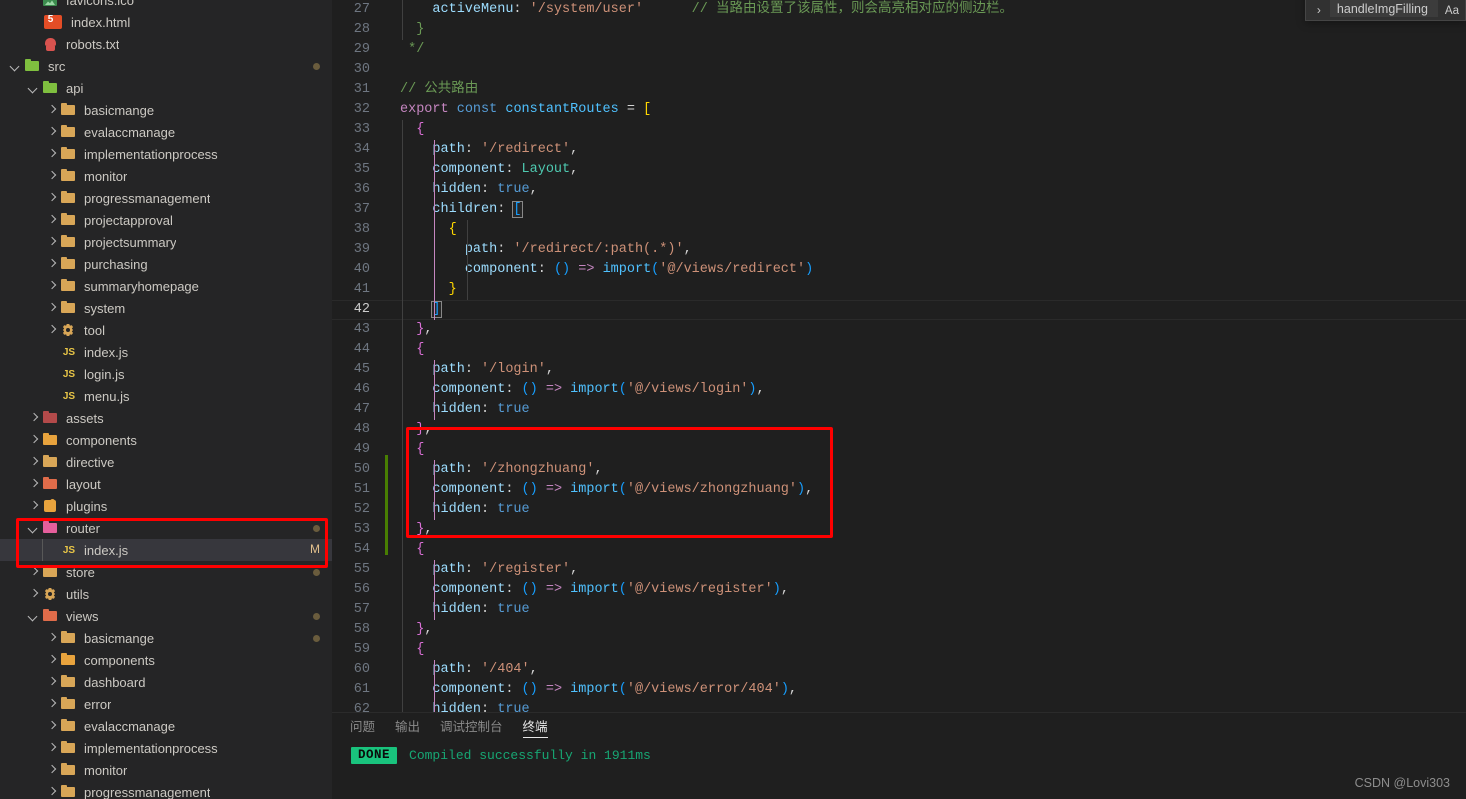 The height and width of the screenshot is (799, 1466). Describe the element at coordinates (899, 470) in the screenshot. I see `code-line: 50 path: '/zhongzhuang',` at that location.